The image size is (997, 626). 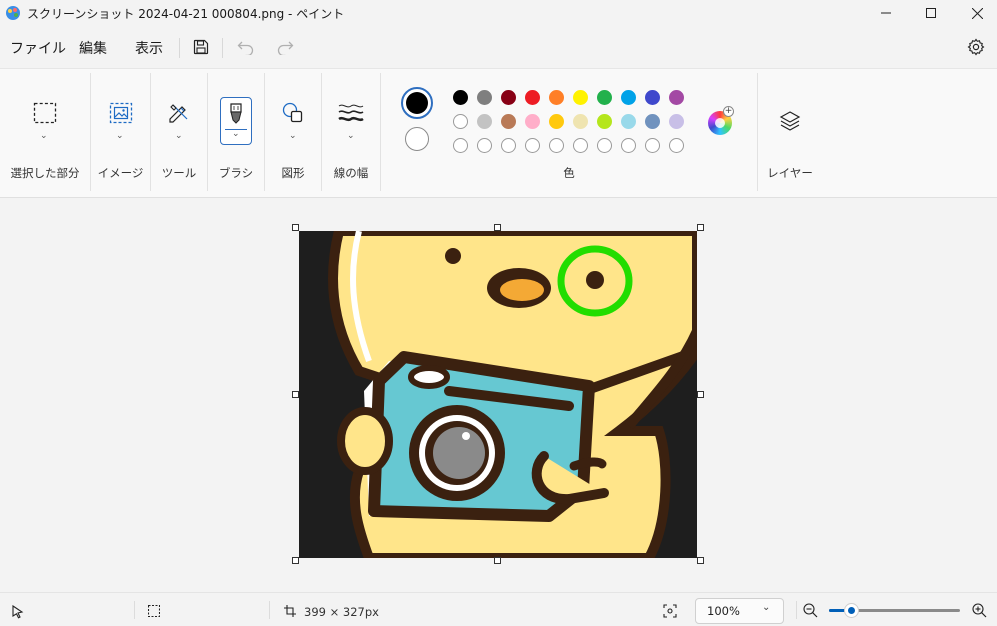 What do you see at coordinates (285, 47) in the screenshot?
I see `redo-button` at bounding box center [285, 47].